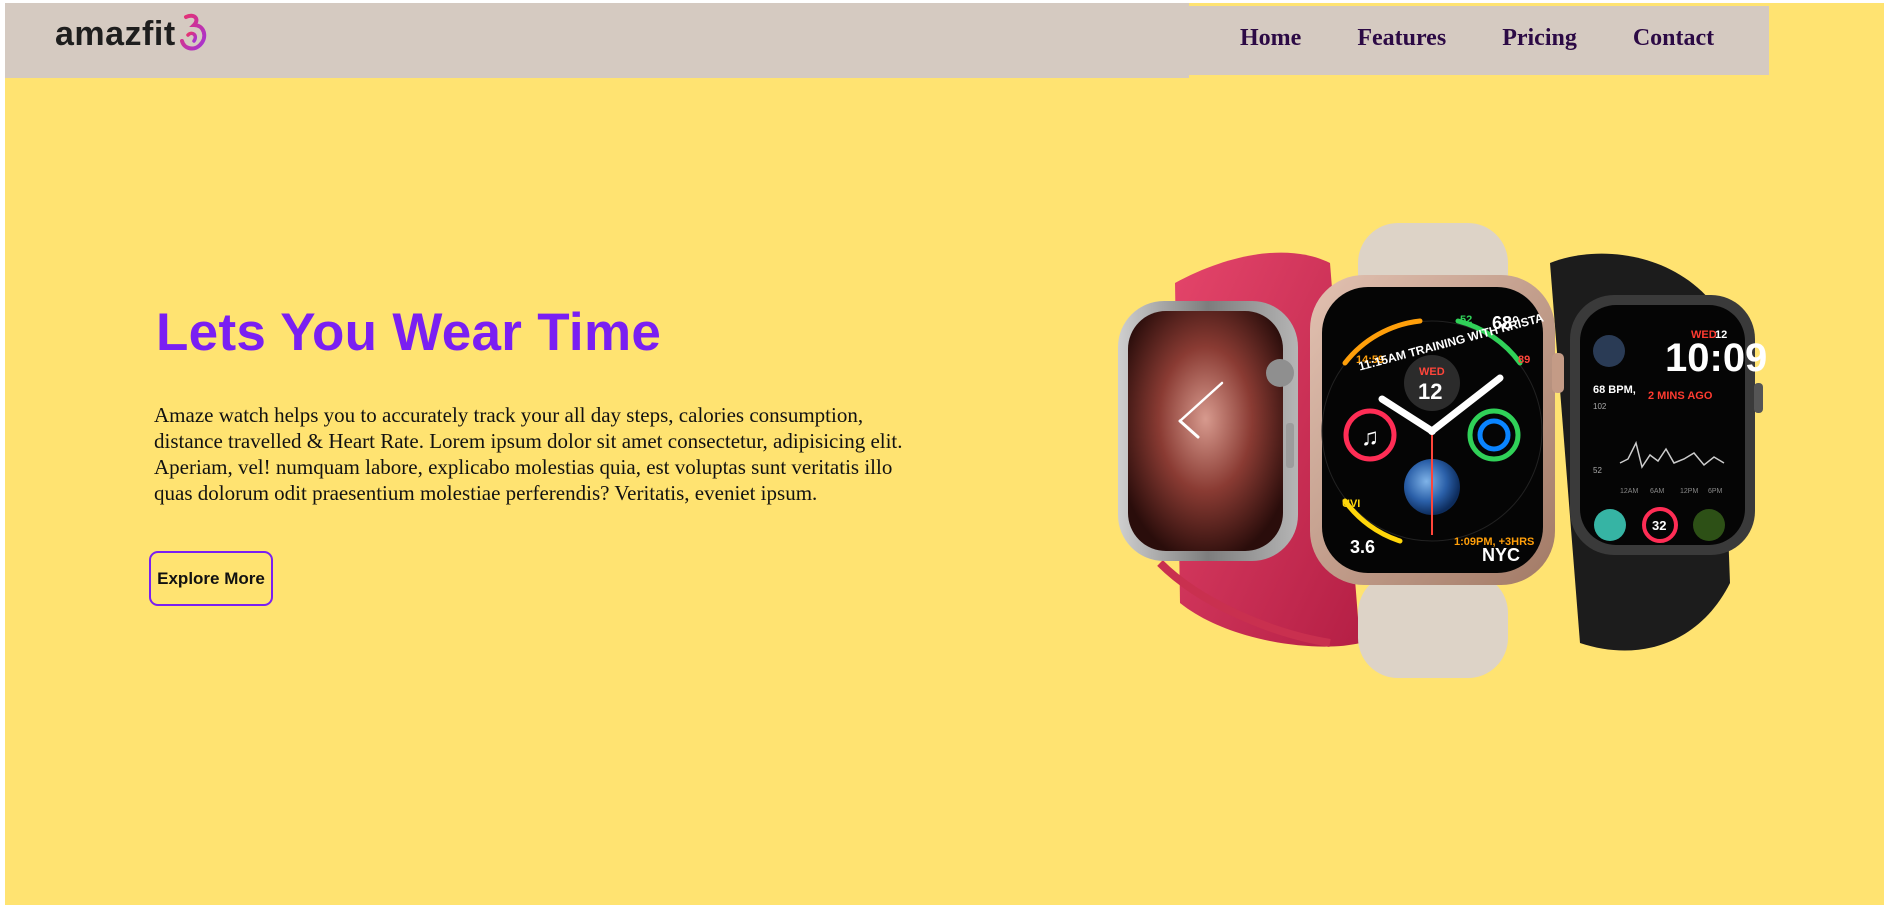 Image resolution: width=1884 pixels, height=908 pixels. I want to click on nav-features: Features, so click(1401, 38).